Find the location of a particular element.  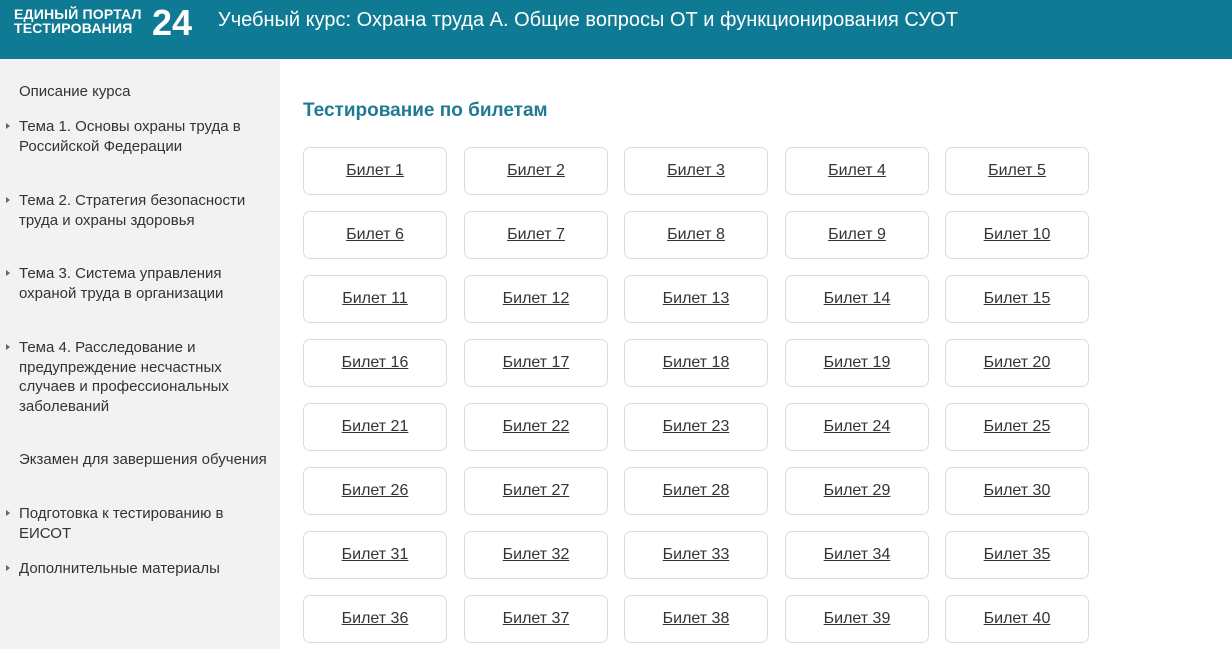

page-title: Тестирование по билетам is located at coordinates (425, 110).